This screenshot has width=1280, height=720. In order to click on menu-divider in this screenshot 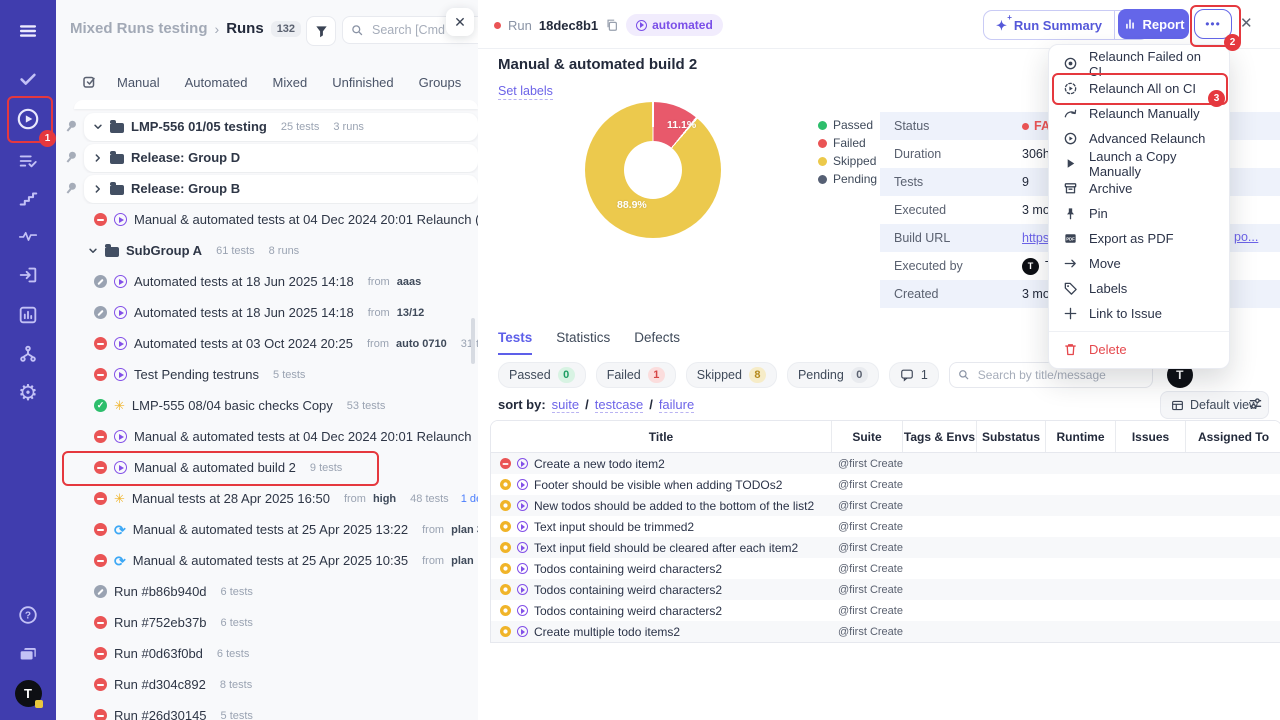, I will do `click(1139, 331)`.